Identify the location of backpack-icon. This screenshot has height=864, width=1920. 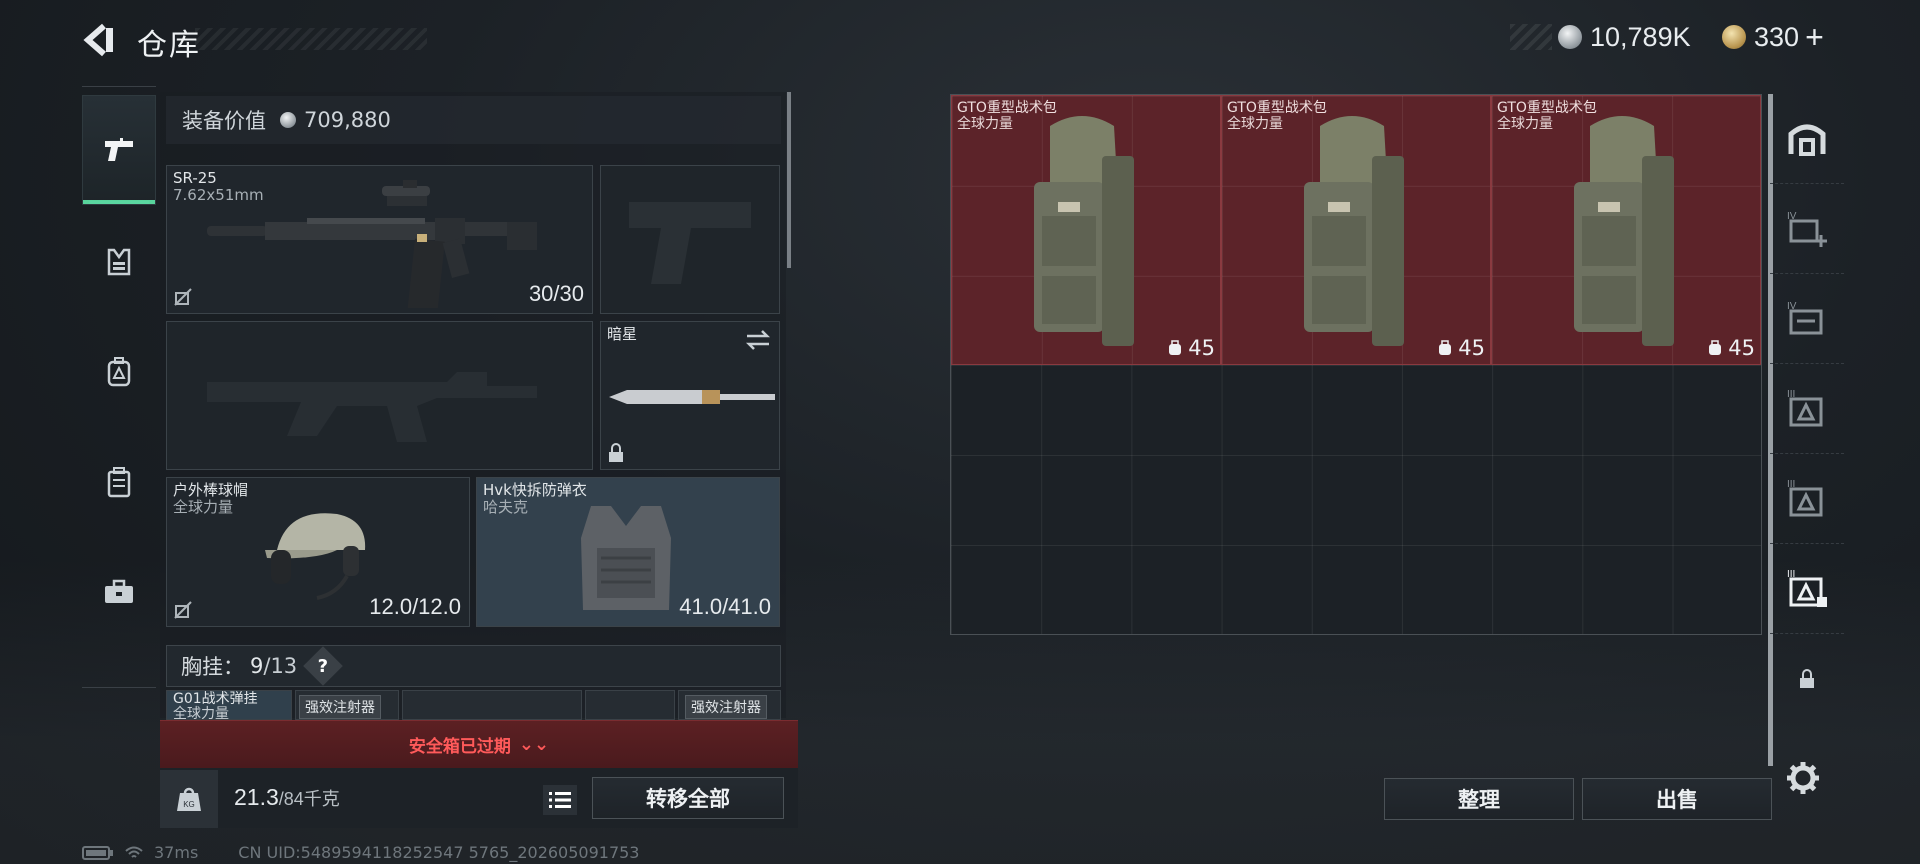
(119, 372).